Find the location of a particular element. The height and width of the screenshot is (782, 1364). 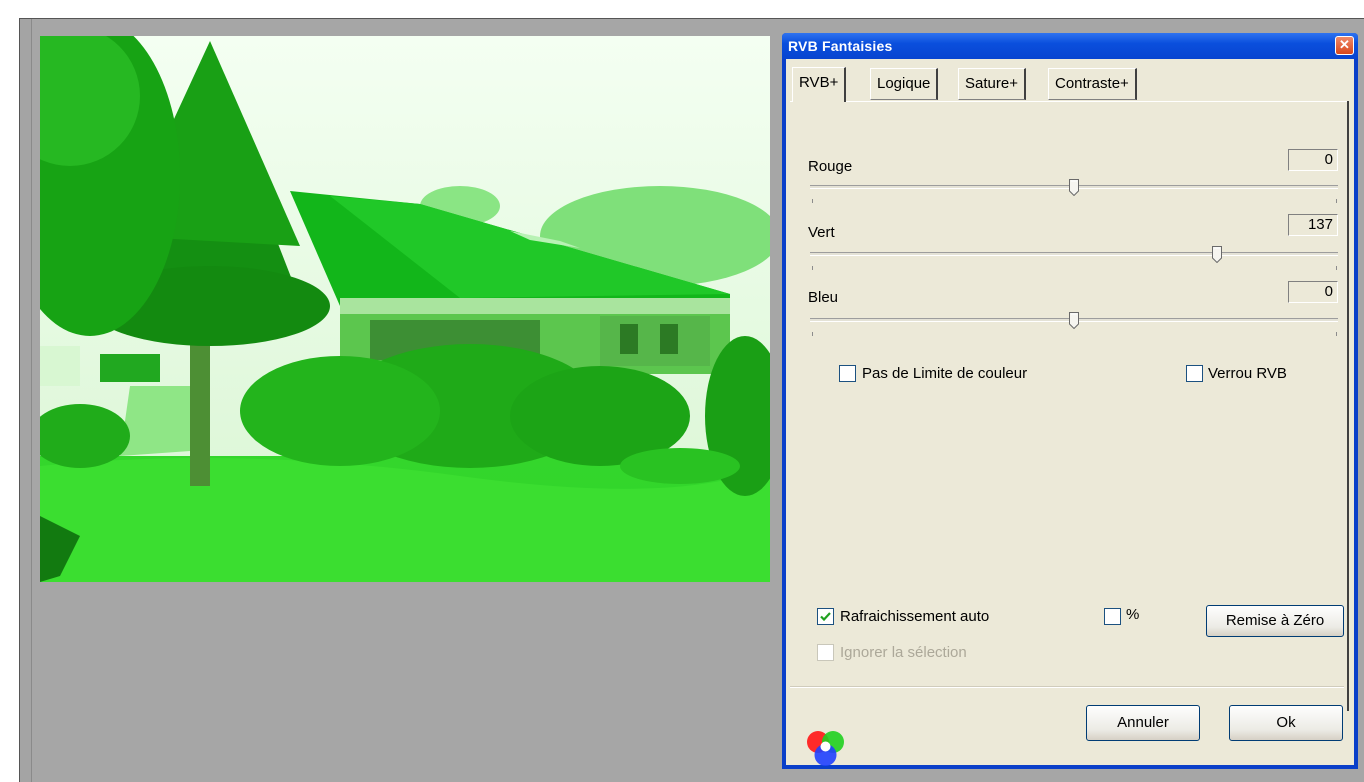

cancel-button: Annuler is located at coordinates (1143, 723).